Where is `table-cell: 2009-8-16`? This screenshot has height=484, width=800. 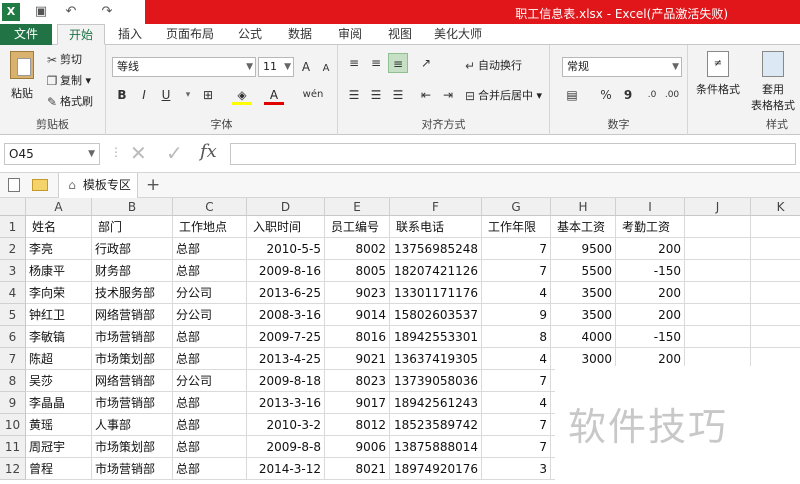 table-cell: 2009-8-16 is located at coordinates (286, 271).